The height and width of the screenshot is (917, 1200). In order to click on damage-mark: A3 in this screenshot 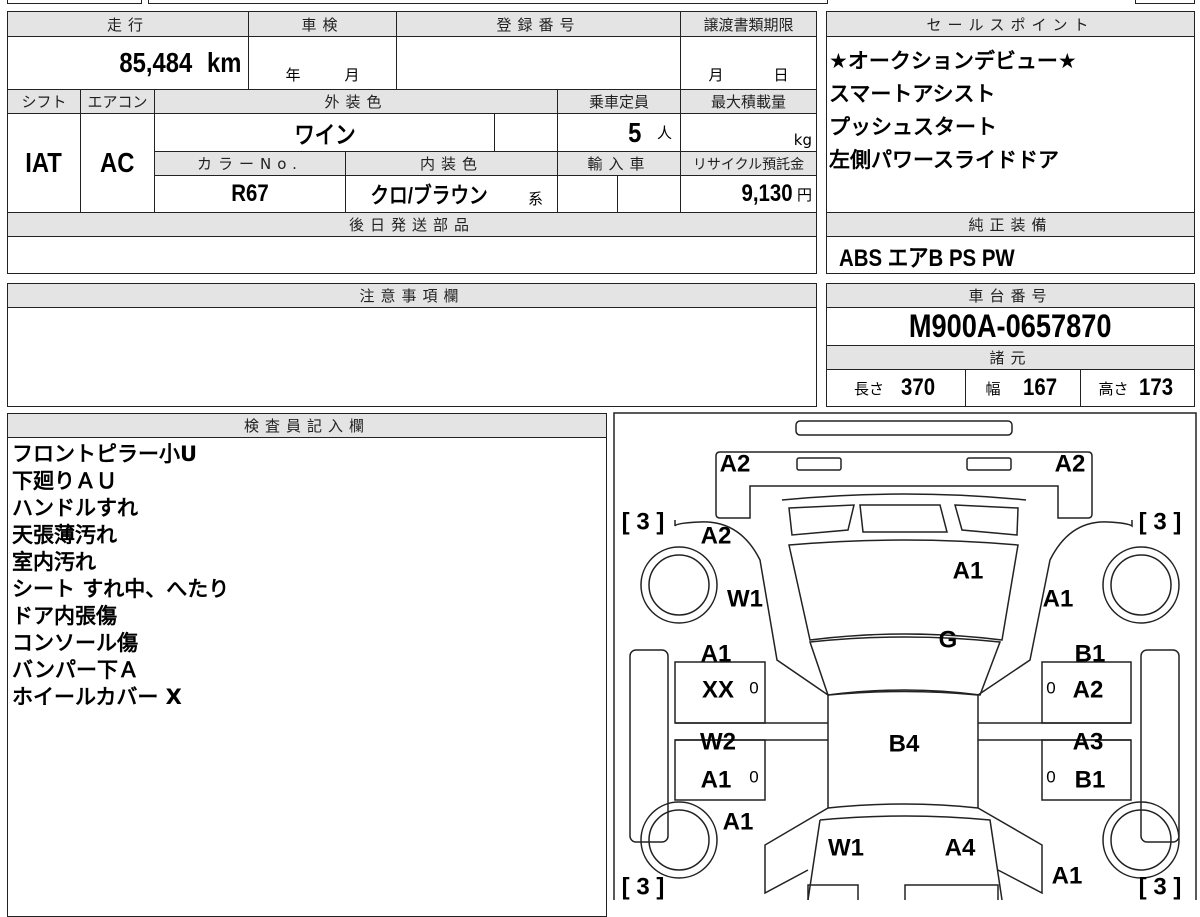, I will do `click(1088, 741)`.